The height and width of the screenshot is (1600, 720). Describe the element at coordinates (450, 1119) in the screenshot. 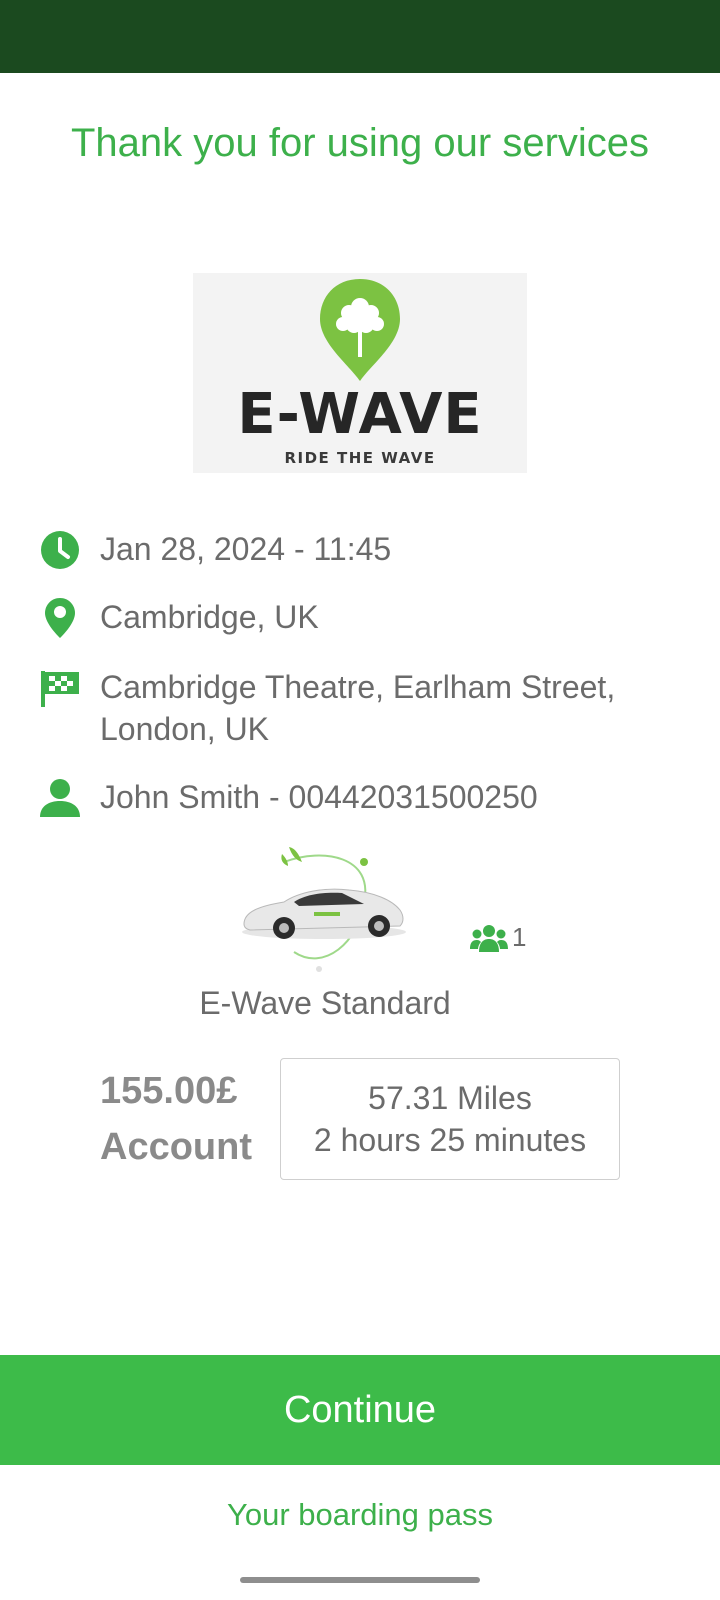

I see `trip-summary-box: 57.31 Miles 2 hours 25 minutes` at that location.